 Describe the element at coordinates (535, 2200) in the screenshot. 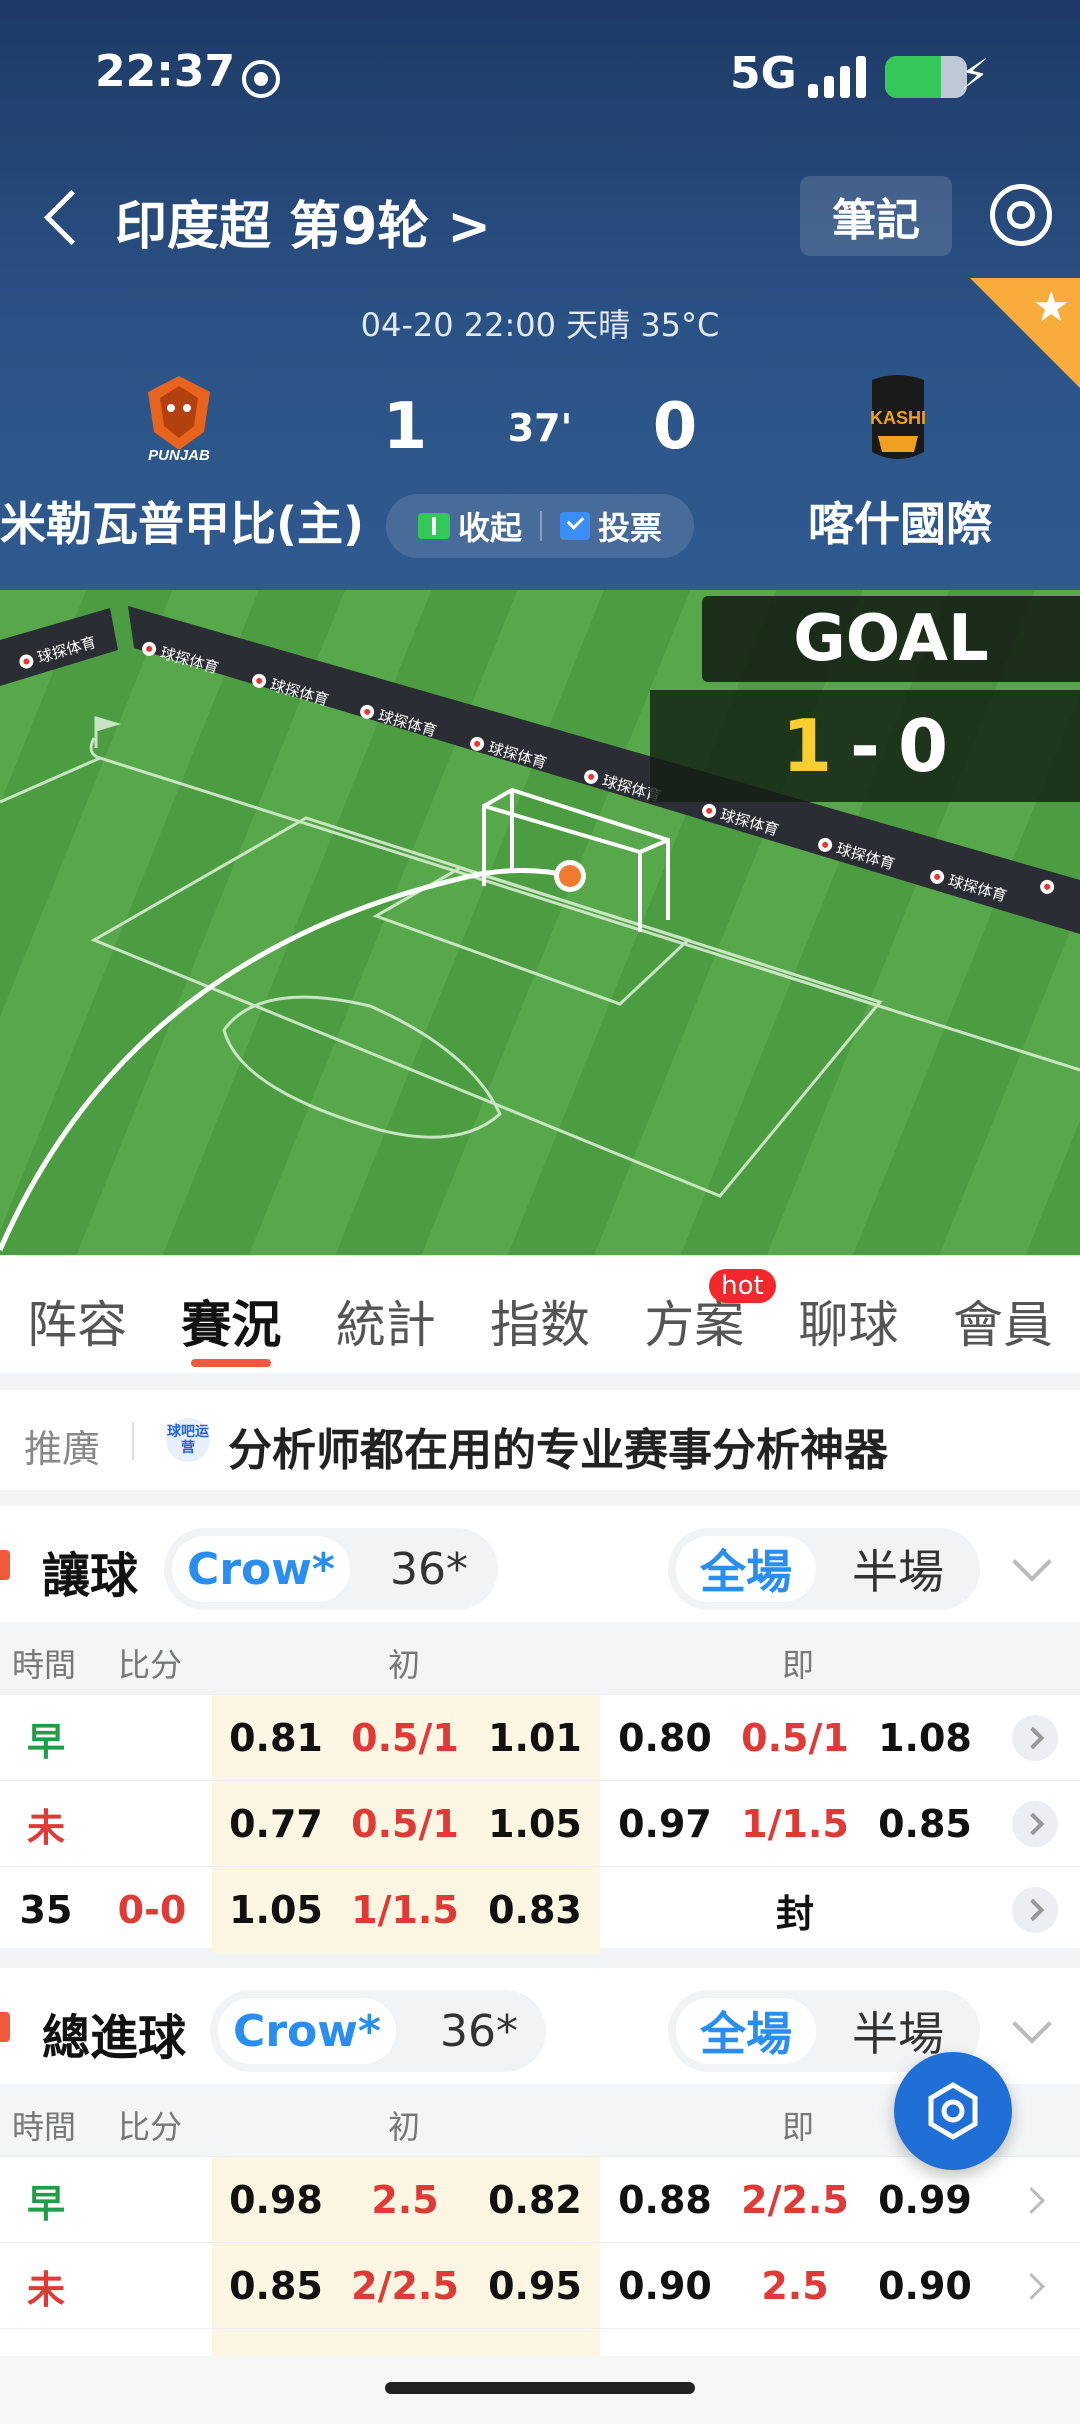

I see `initial-under-odds: 0.82` at that location.